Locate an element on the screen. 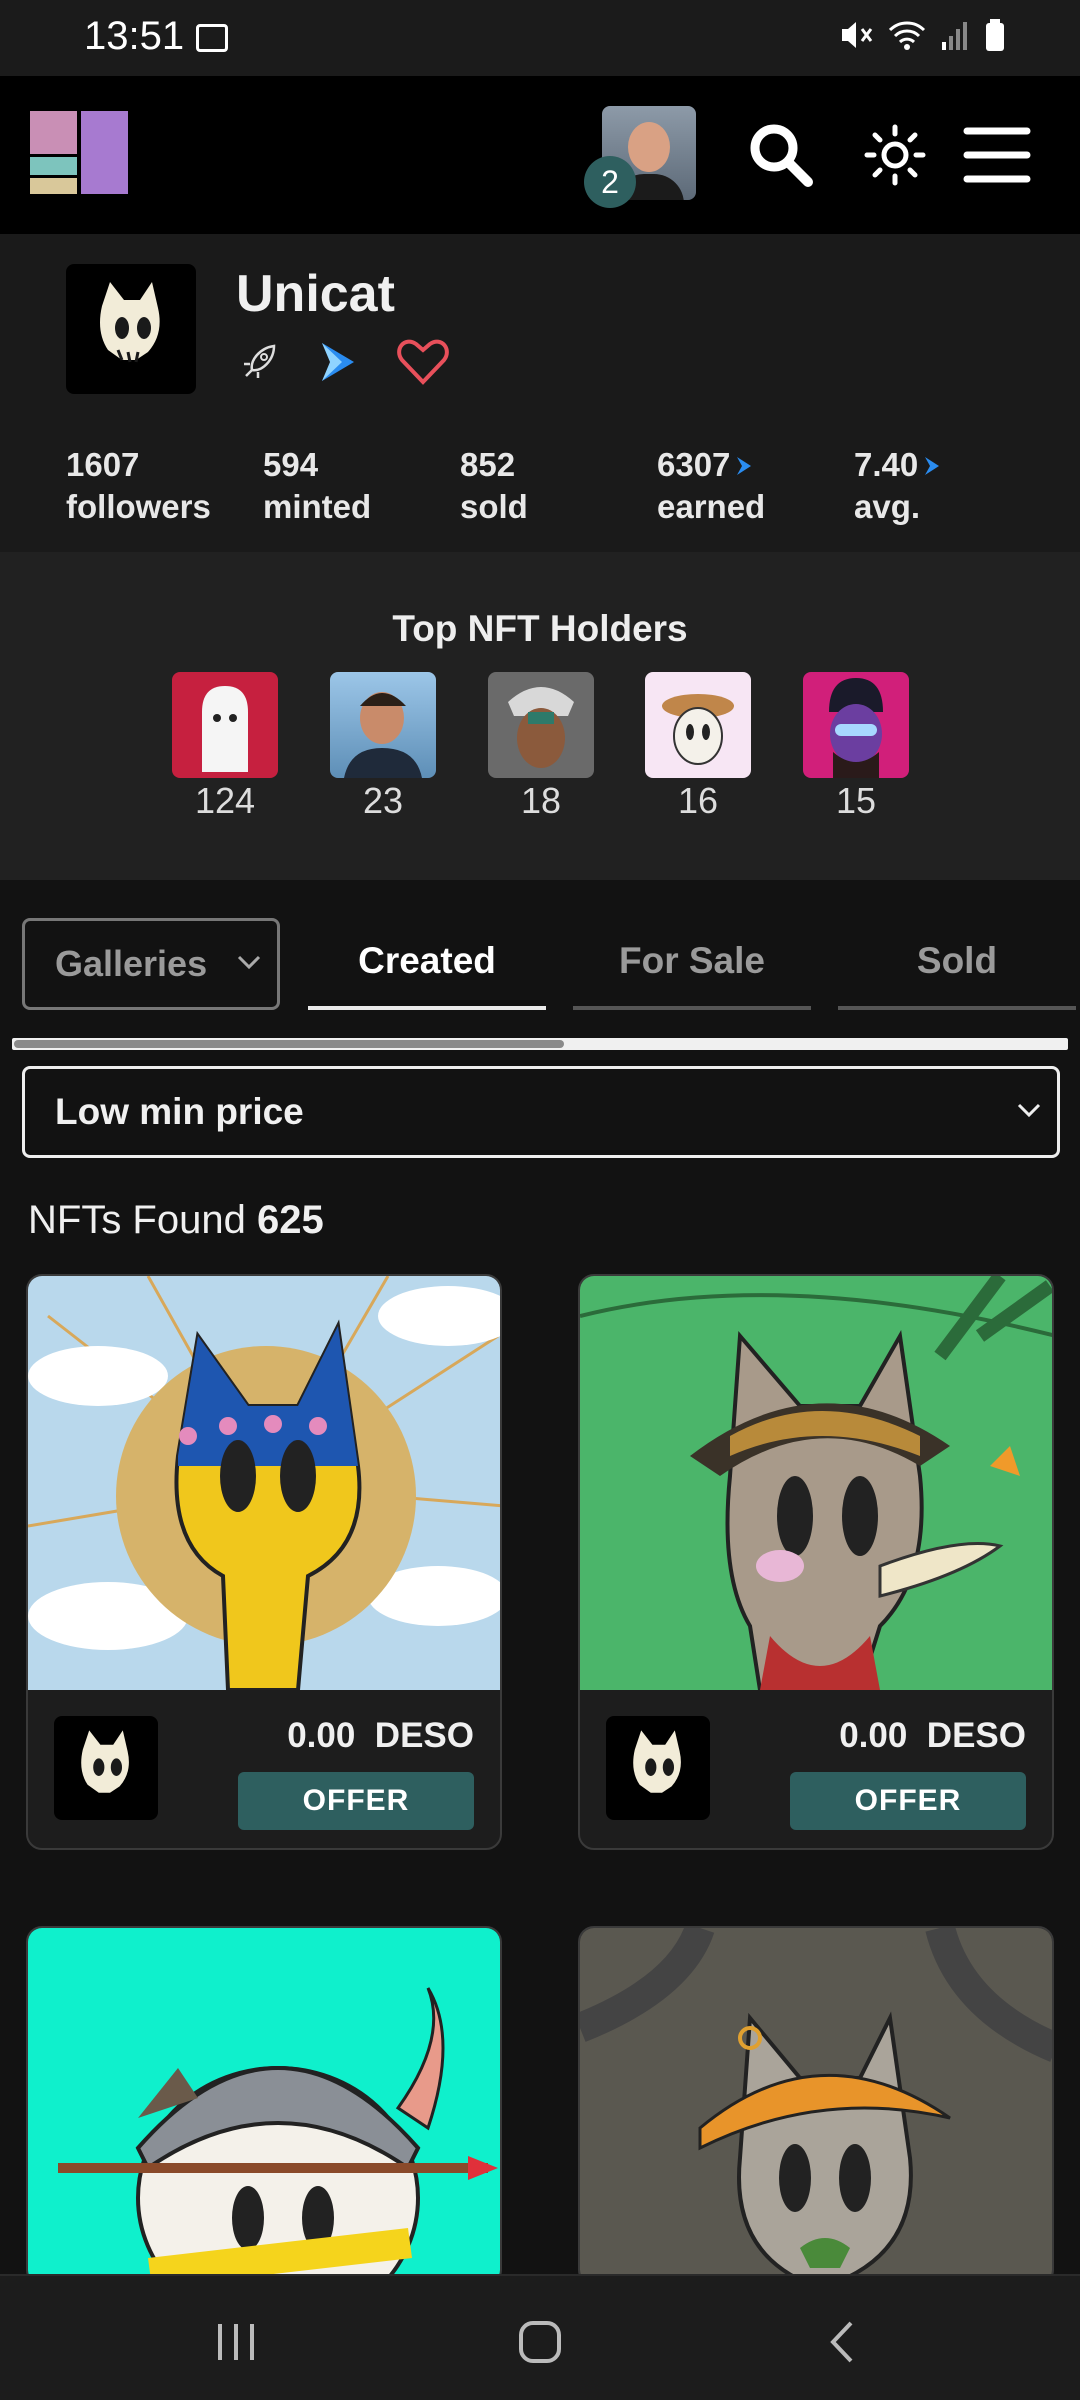 The width and height of the screenshot is (1080, 2400). status-time: 13:51 is located at coordinates (134, 36).